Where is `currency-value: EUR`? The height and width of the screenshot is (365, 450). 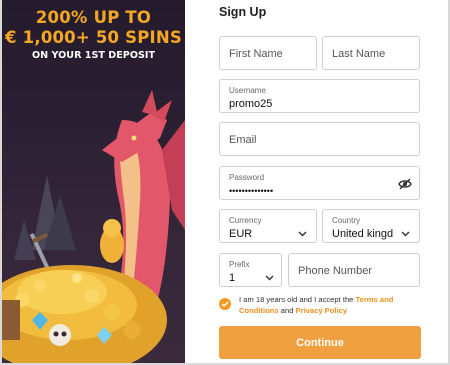 currency-value: EUR is located at coordinates (241, 234).